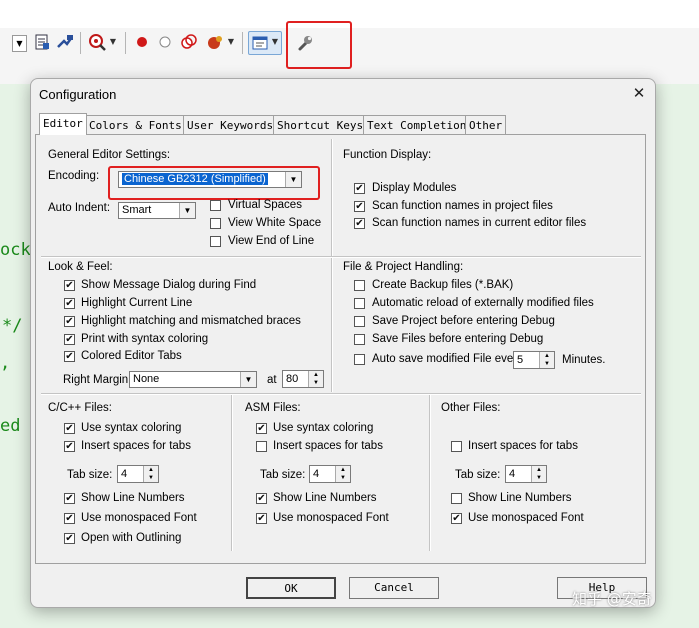 This screenshot has width=699, height=628. I want to click on save-files-checkbox, so click(359, 339).